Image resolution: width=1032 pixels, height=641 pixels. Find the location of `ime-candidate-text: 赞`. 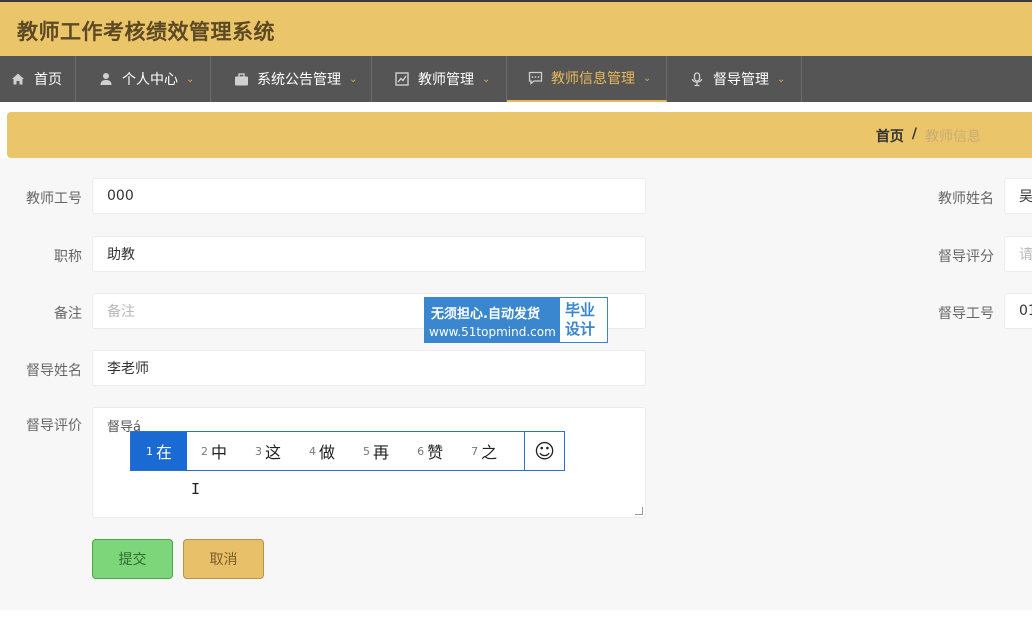

ime-candidate-text: 赞 is located at coordinates (435, 452).